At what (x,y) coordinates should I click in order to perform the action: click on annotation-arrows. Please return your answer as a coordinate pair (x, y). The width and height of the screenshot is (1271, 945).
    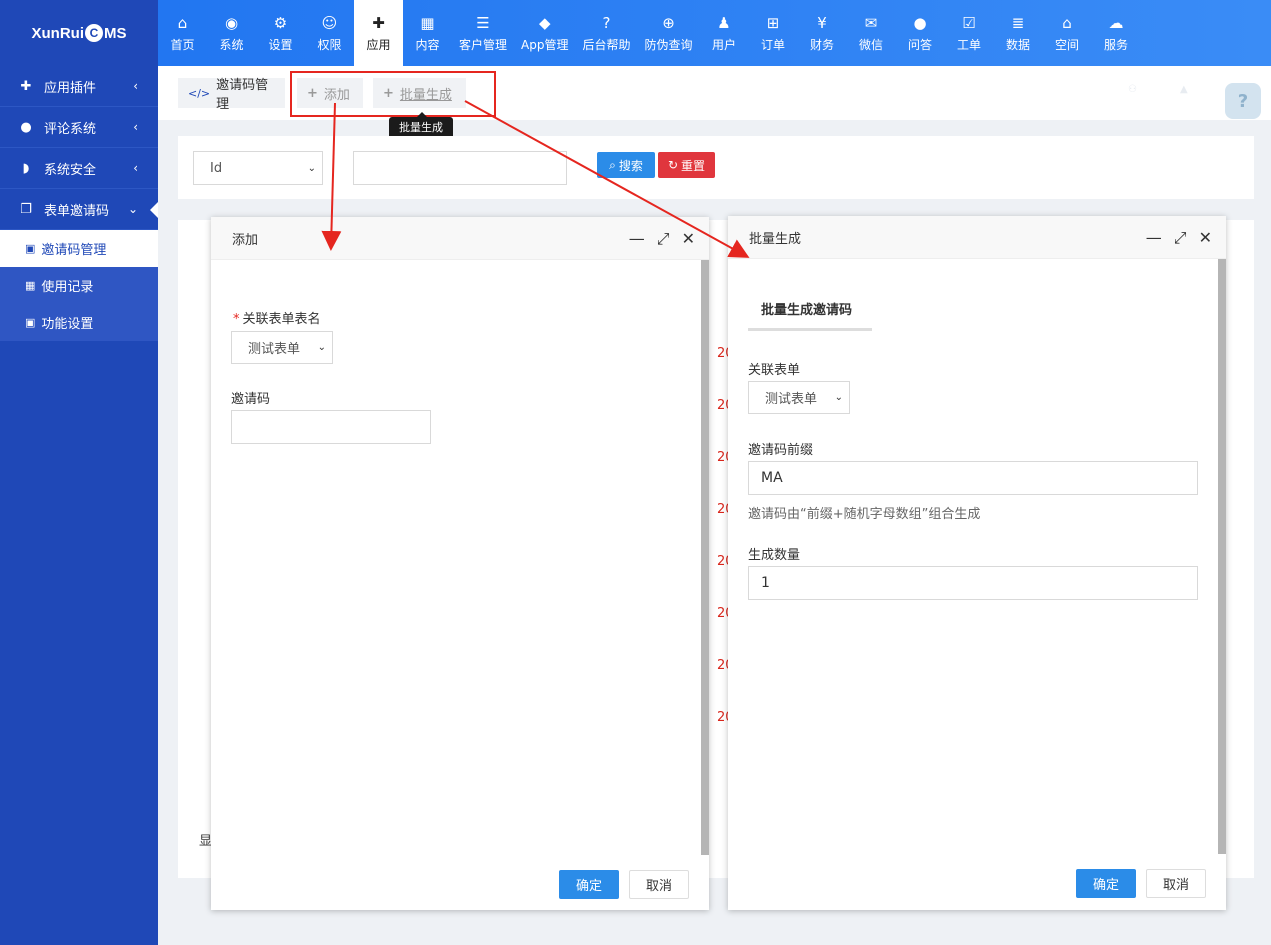
    Looking at the image, I should click on (535, 179).